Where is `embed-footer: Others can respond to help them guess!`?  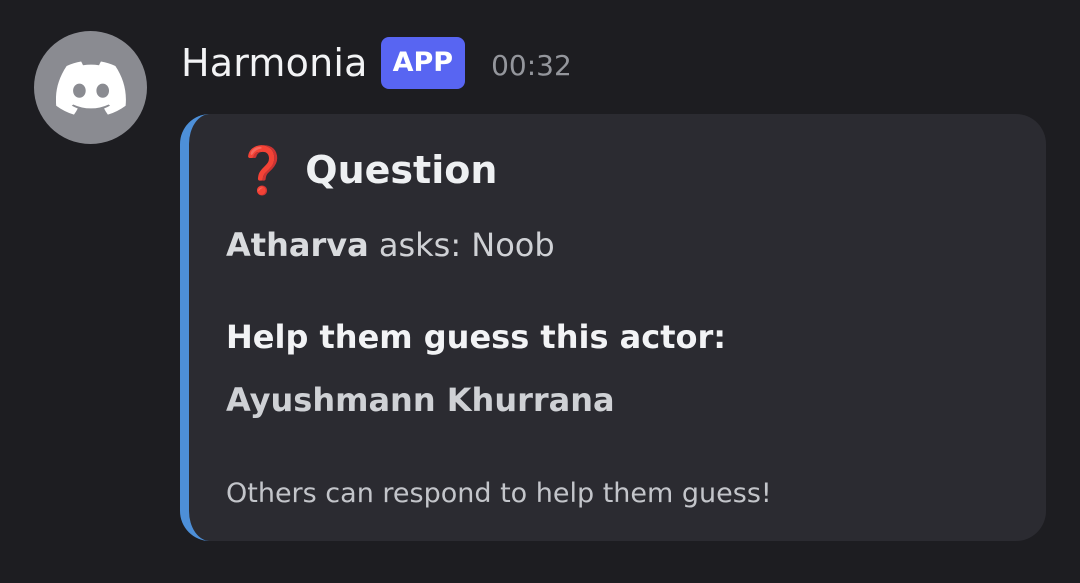 embed-footer: Others can respond to help them guess! is located at coordinates (499, 493).